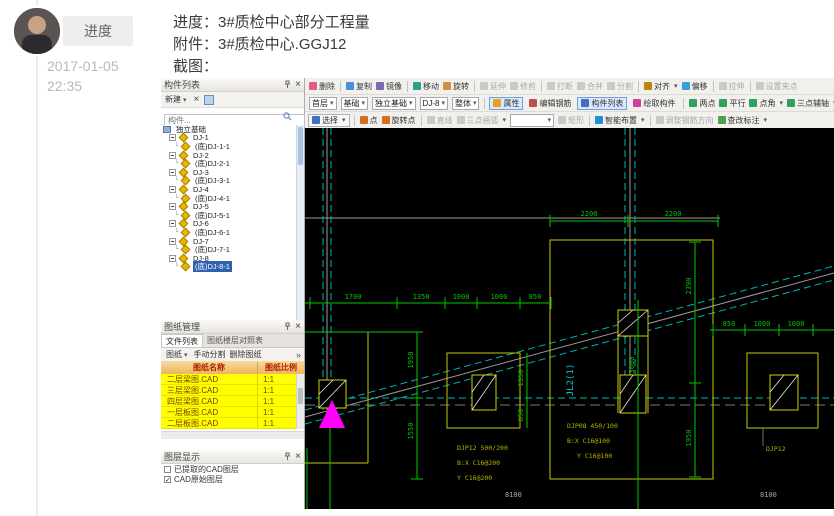 The width and height of the screenshot is (834, 516). I want to click on tree-scrollbar-thumb, so click(300, 146).